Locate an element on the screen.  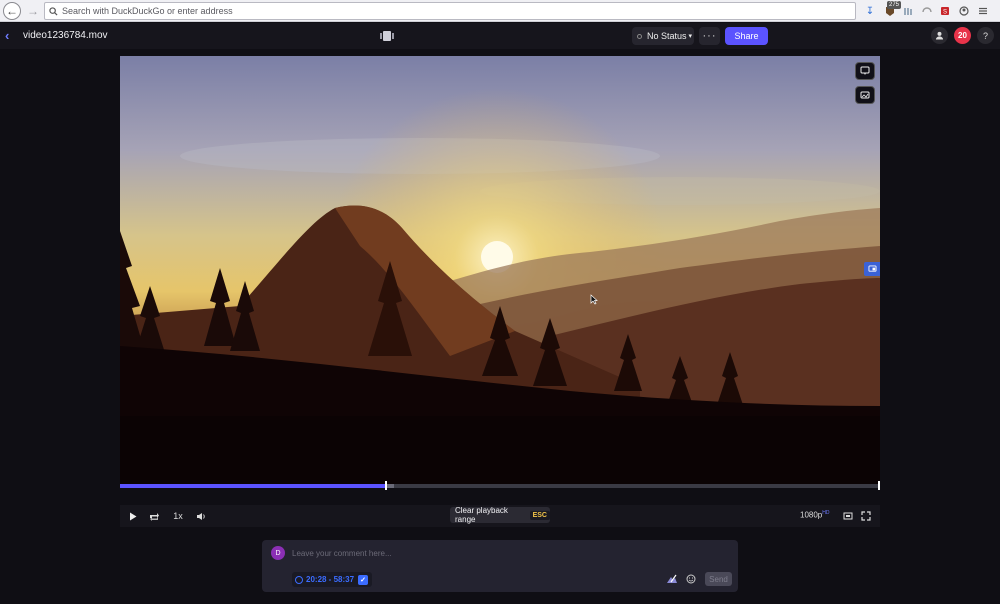
comment-overlay-button is located at coordinates (865, 71).